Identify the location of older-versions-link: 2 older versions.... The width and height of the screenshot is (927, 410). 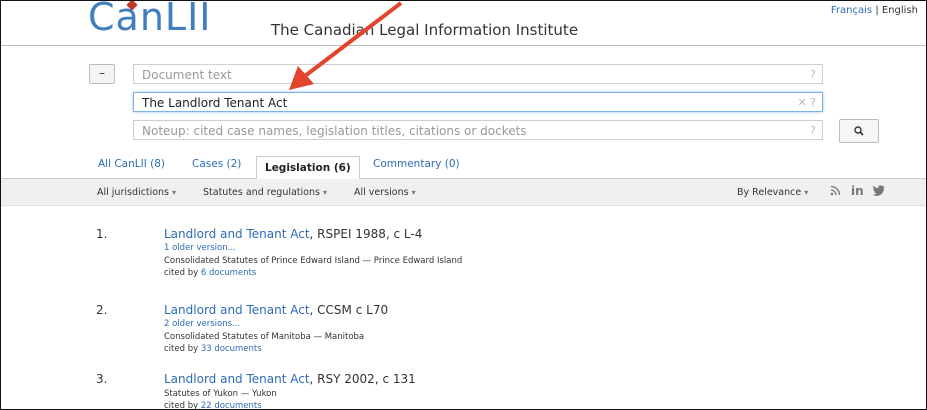
(202, 324).